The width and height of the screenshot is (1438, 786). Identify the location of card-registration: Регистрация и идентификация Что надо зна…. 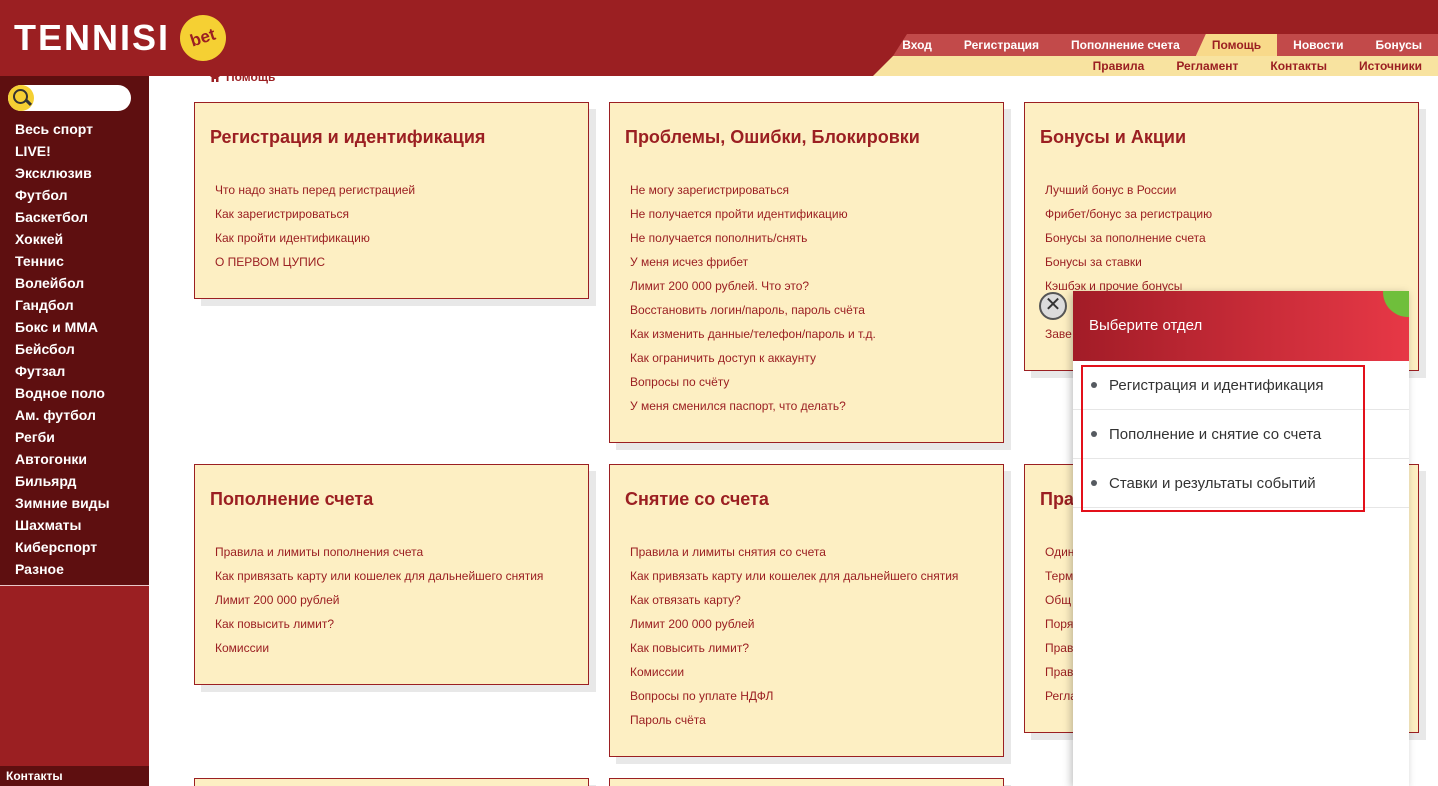
(391, 200).